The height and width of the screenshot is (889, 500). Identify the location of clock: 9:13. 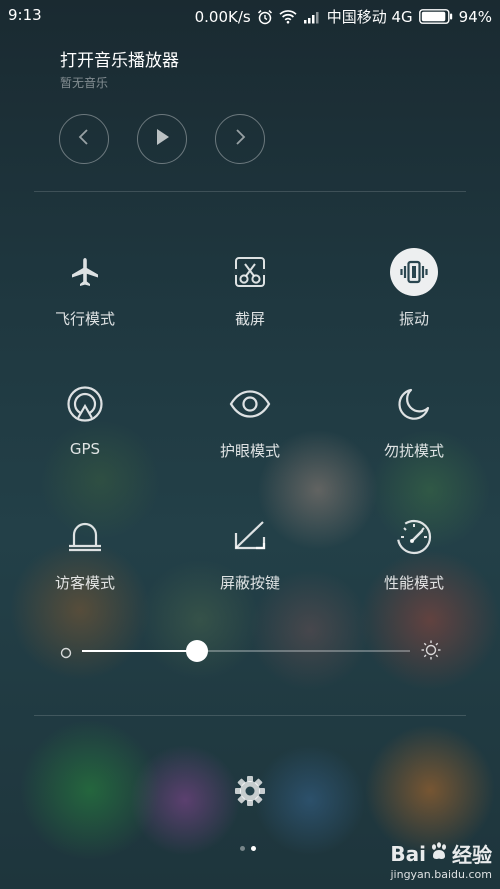
(25, 15).